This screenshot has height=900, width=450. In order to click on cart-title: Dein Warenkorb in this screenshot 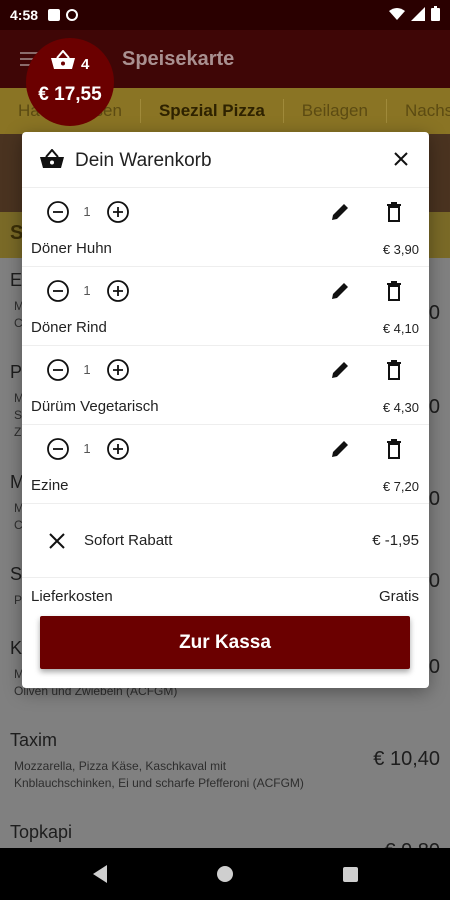, I will do `click(143, 160)`.